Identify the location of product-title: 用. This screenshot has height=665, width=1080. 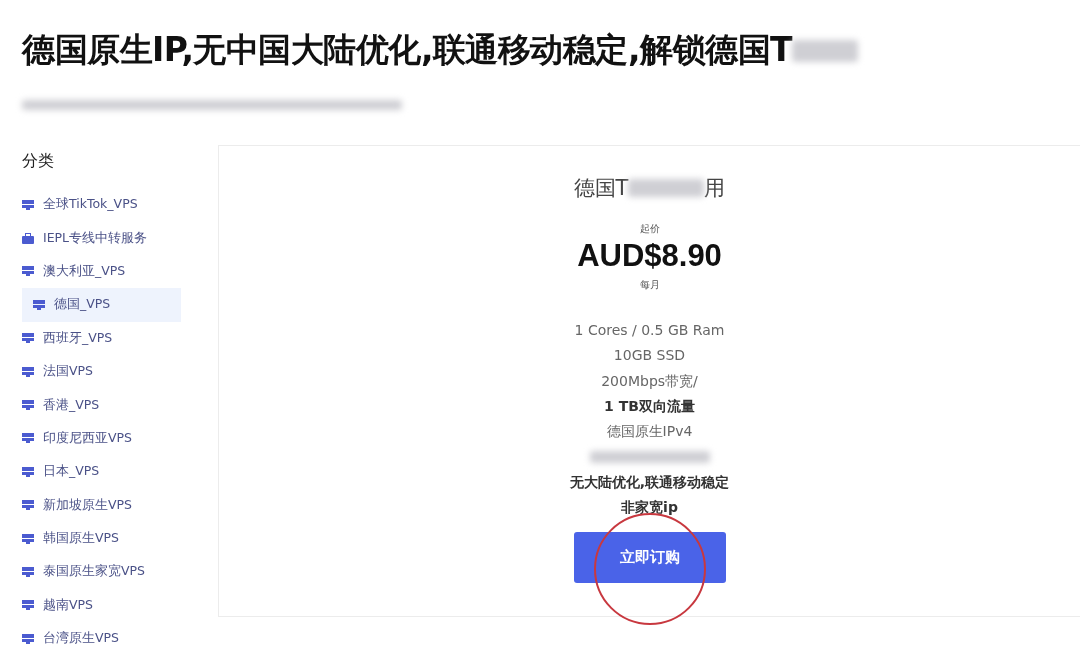
(715, 188).